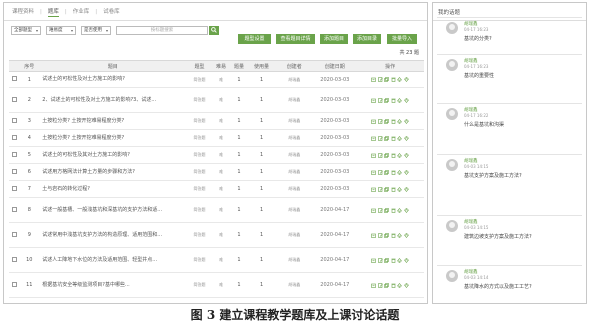  I want to click on topic-title: 什么是基坑和沟渠, so click(484, 124).